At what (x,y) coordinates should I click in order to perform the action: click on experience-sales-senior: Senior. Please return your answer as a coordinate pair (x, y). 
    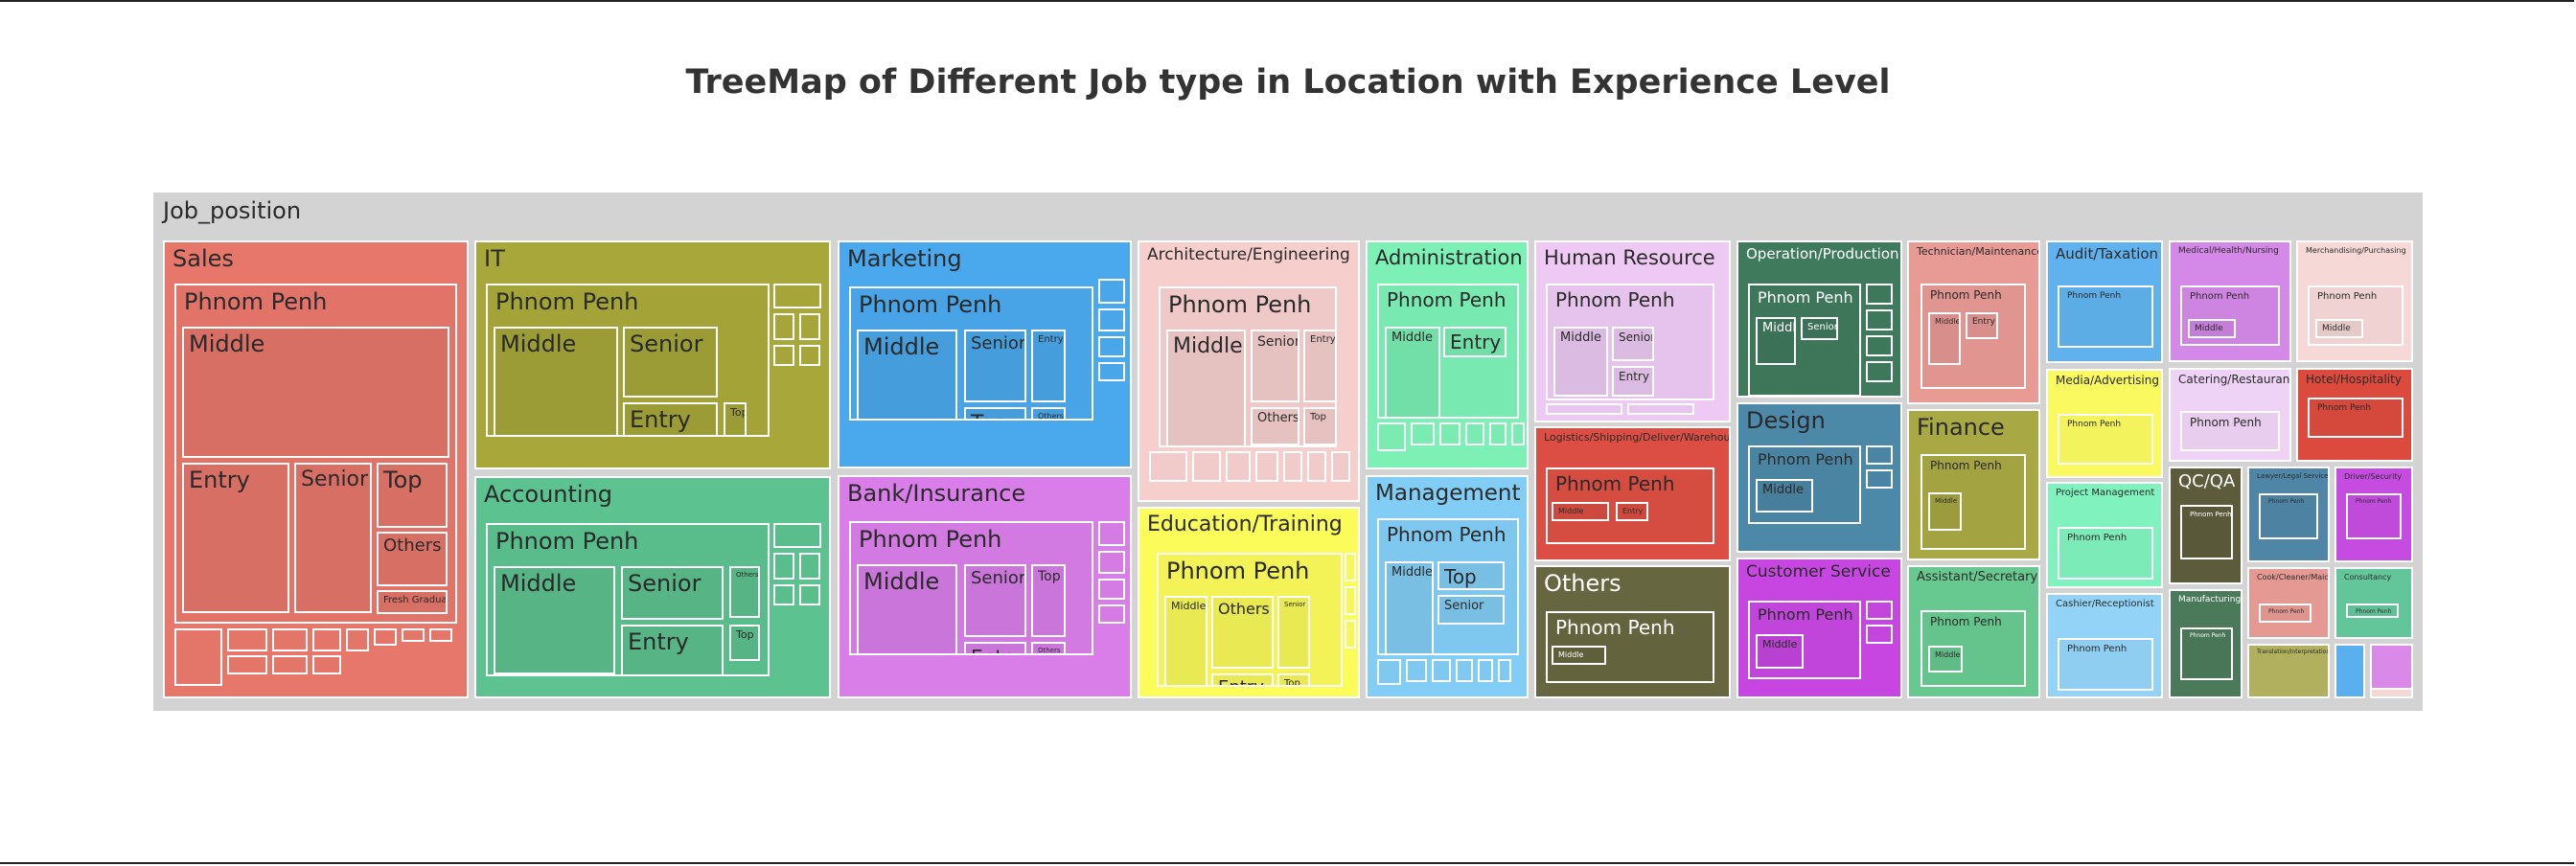
    Looking at the image, I should click on (333, 538).